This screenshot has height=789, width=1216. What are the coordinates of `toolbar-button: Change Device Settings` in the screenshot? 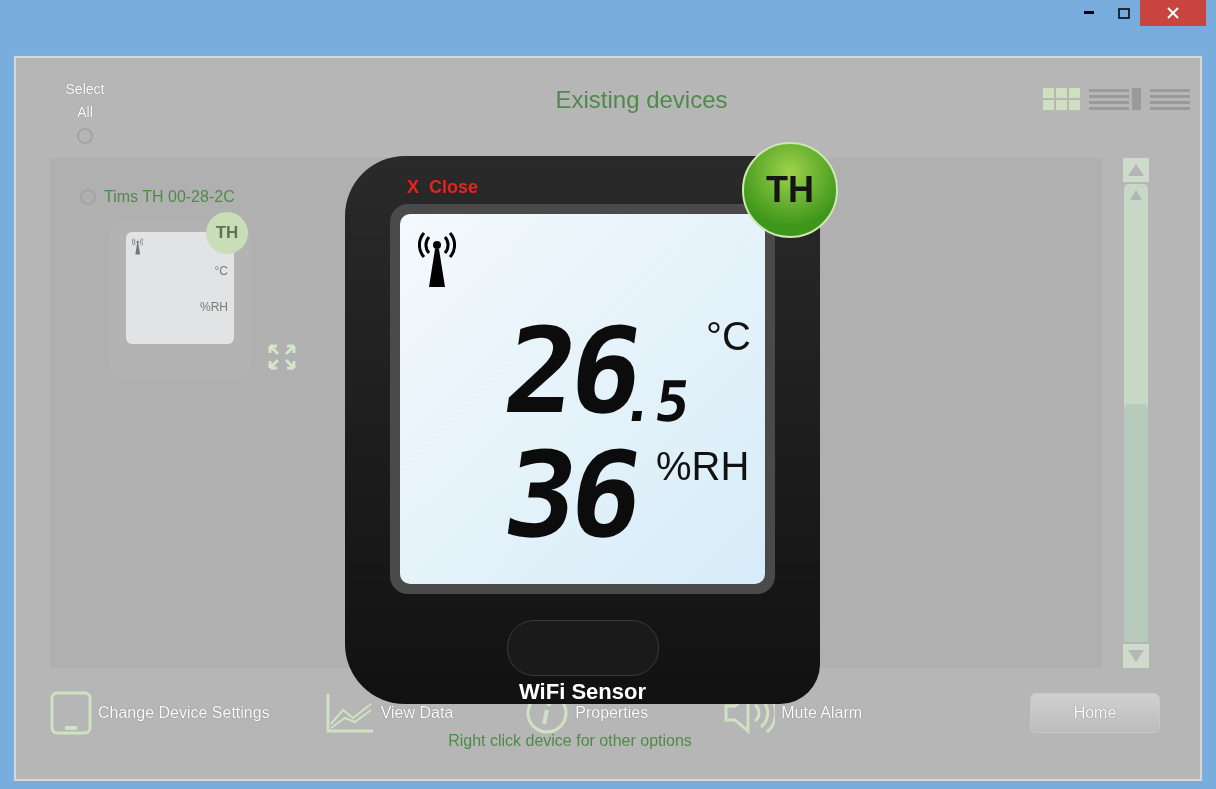 It's located at (160, 713).